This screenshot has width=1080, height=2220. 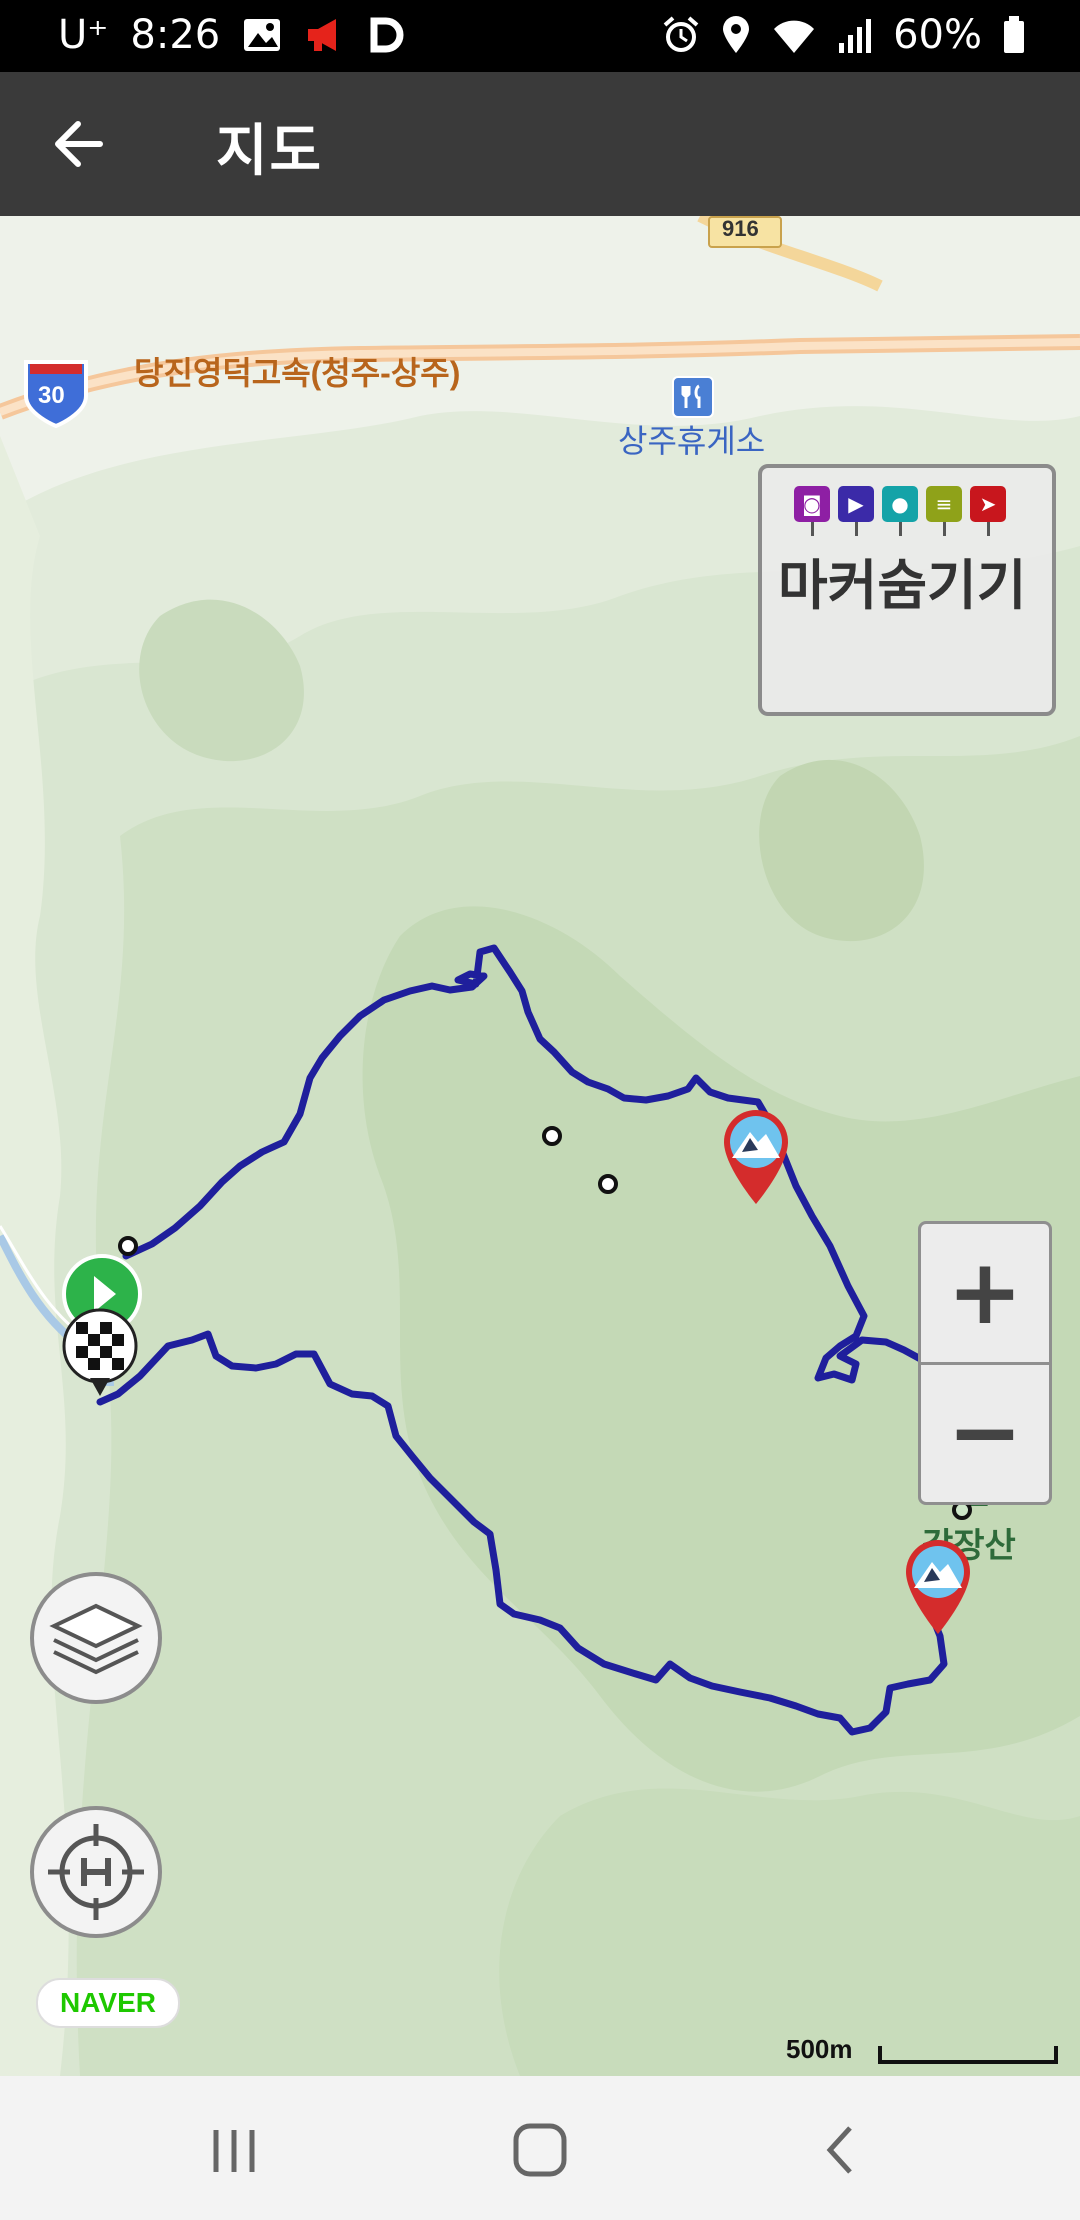 I want to click on scale-bar, so click(x=968, y=2055).